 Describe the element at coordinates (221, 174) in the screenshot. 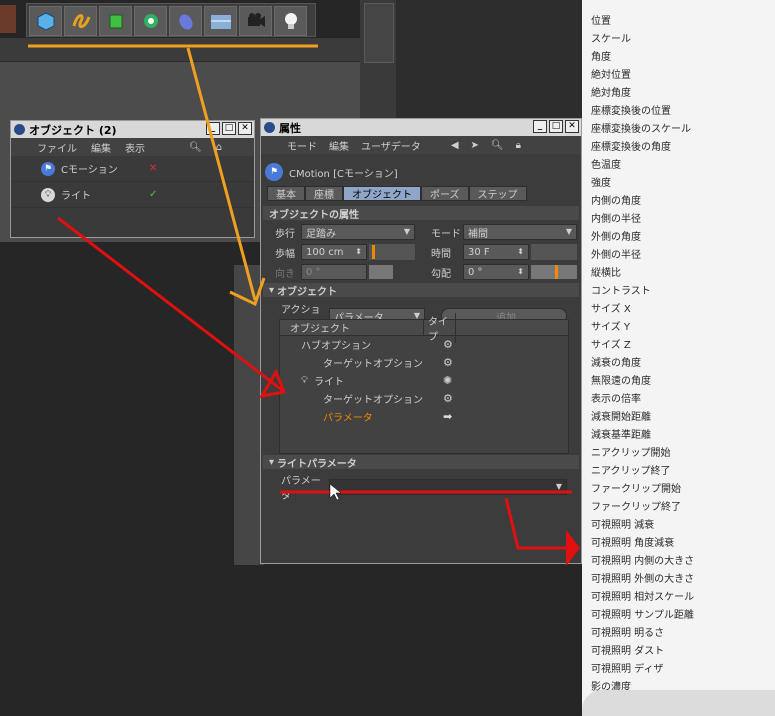

I see `orange-arrow` at that location.